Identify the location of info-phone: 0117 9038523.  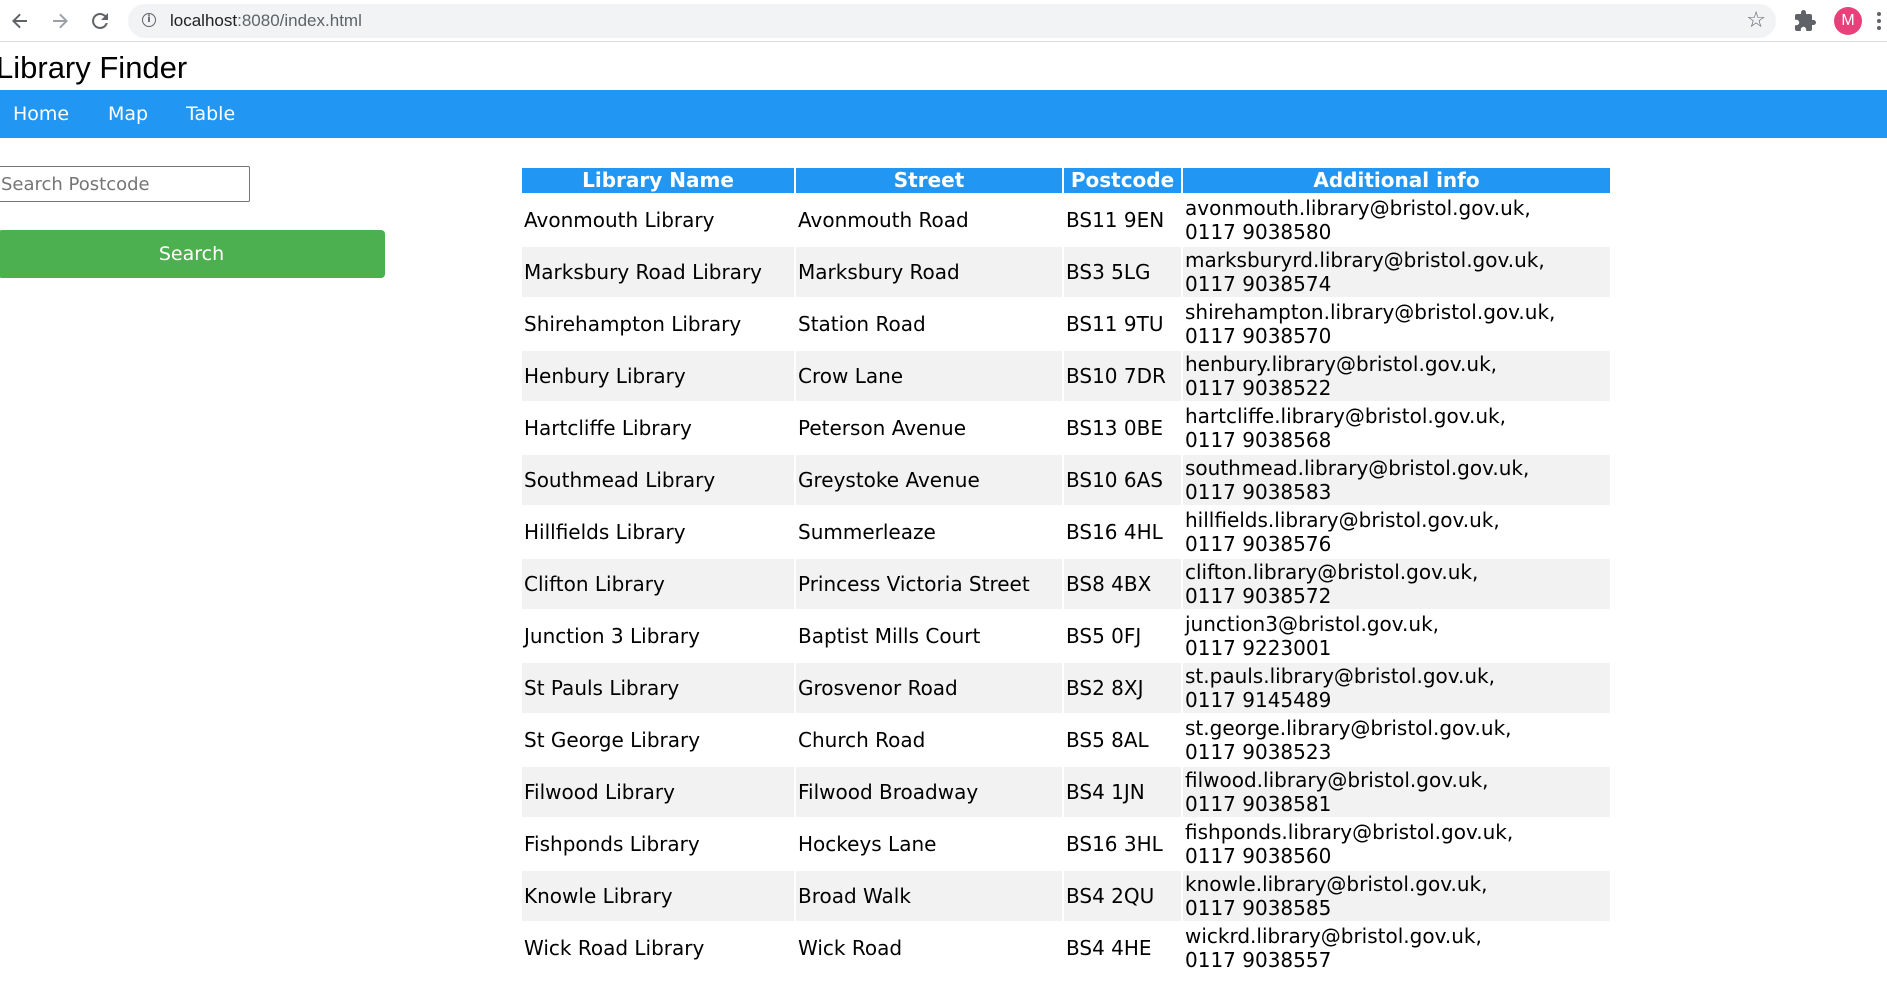
(1258, 752).